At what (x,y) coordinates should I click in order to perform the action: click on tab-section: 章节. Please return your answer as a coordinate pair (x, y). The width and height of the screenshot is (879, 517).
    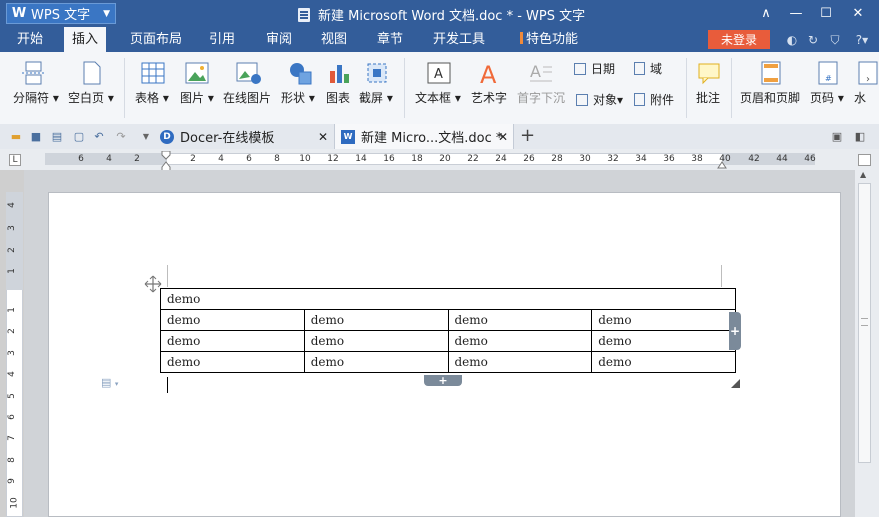
    Looking at the image, I should click on (390, 39).